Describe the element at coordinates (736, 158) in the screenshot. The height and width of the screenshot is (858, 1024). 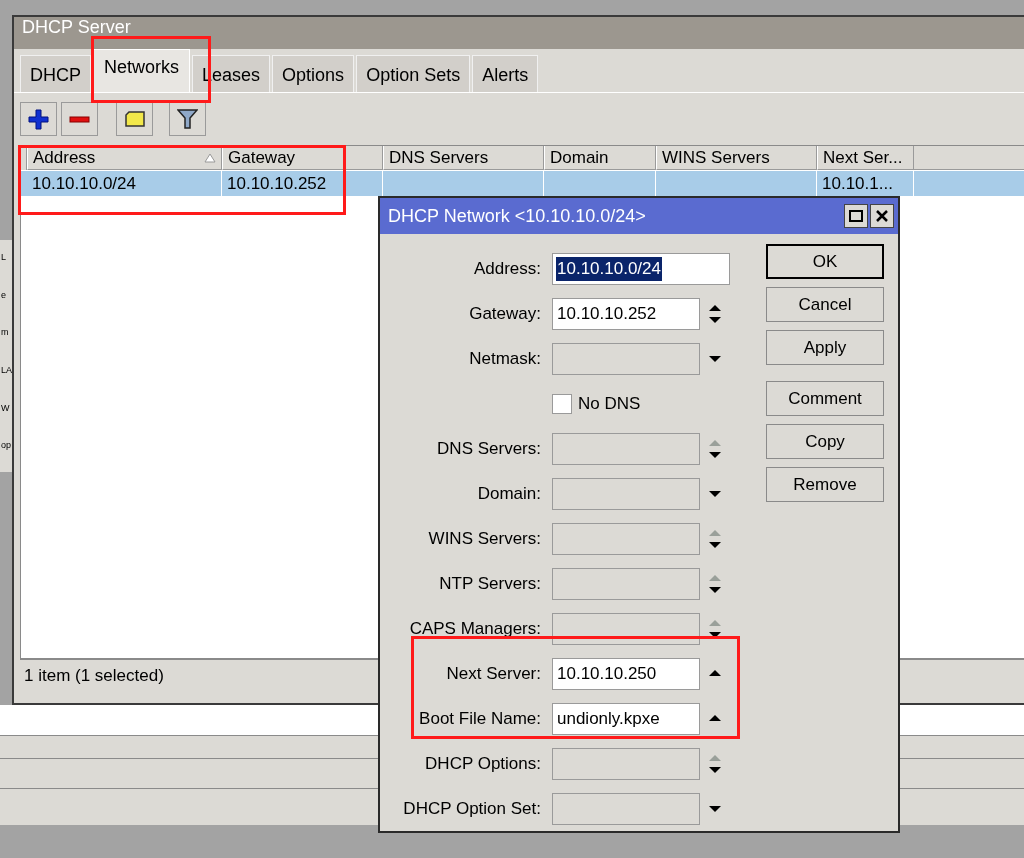
I see `column-header: WINS Servers` at that location.